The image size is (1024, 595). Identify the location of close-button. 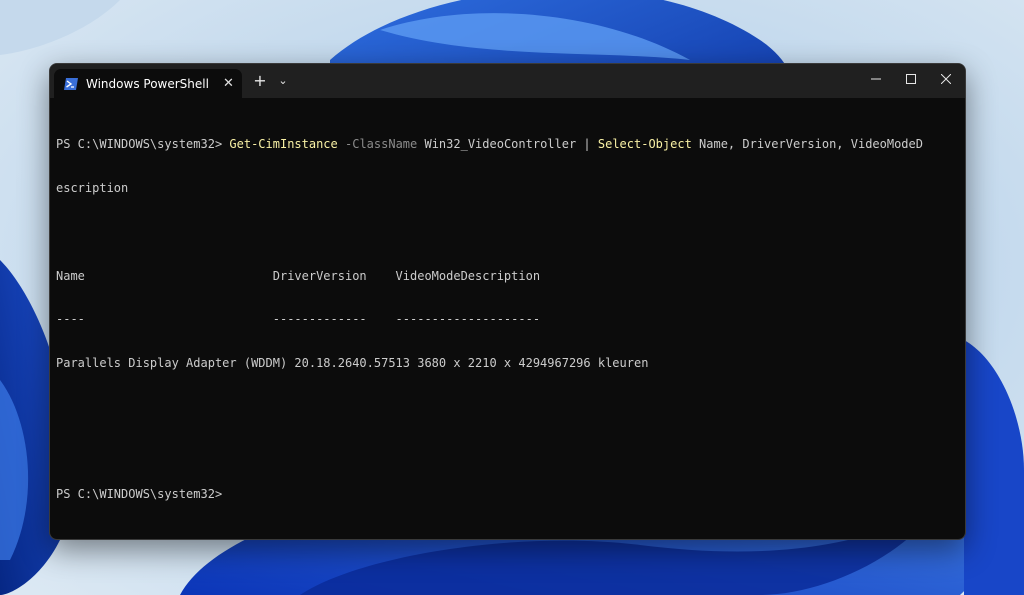
(946, 79).